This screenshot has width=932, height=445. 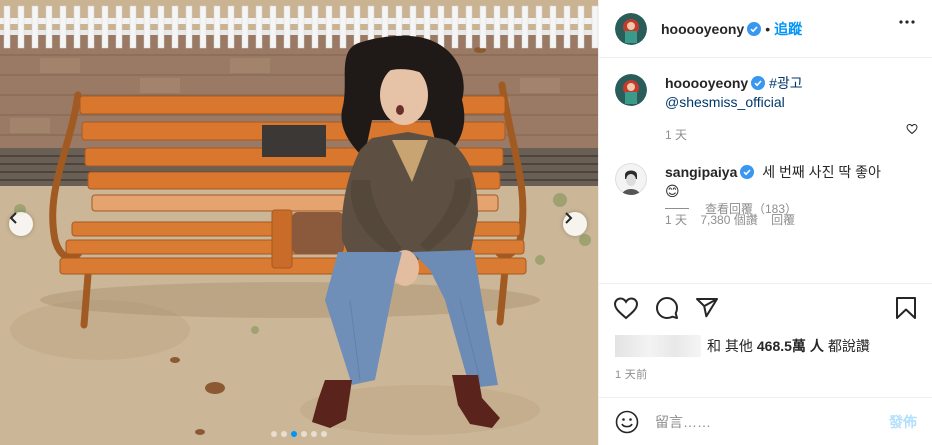 I want to click on view-replies-button: 查看回覆（183）, so click(x=731, y=208).